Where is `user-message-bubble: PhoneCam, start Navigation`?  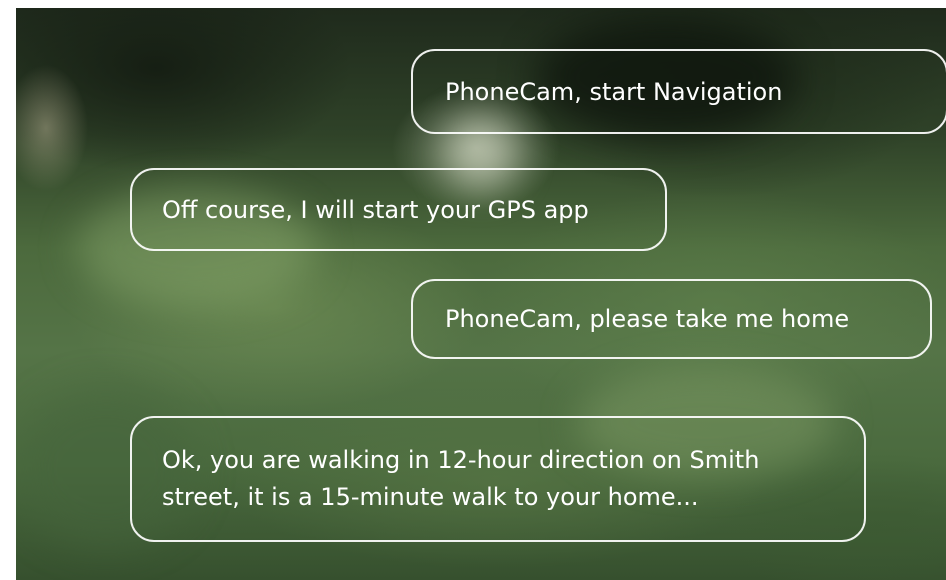
user-message-bubble: PhoneCam, start Navigation is located at coordinates (678, 91).